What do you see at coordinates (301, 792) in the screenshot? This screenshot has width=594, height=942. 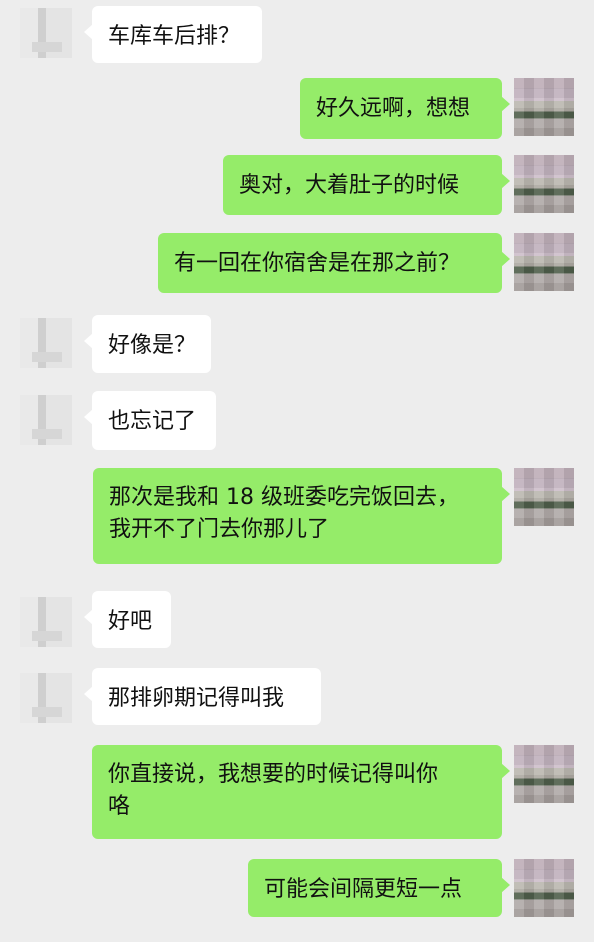 I see `message-bubble: 你直接说，我想要的时候记得叫你 咯` at bounding box center [301, 792].